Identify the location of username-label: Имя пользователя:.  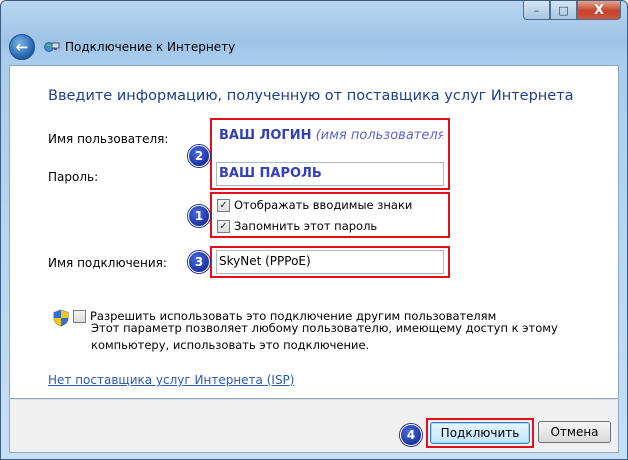
(108, 139).